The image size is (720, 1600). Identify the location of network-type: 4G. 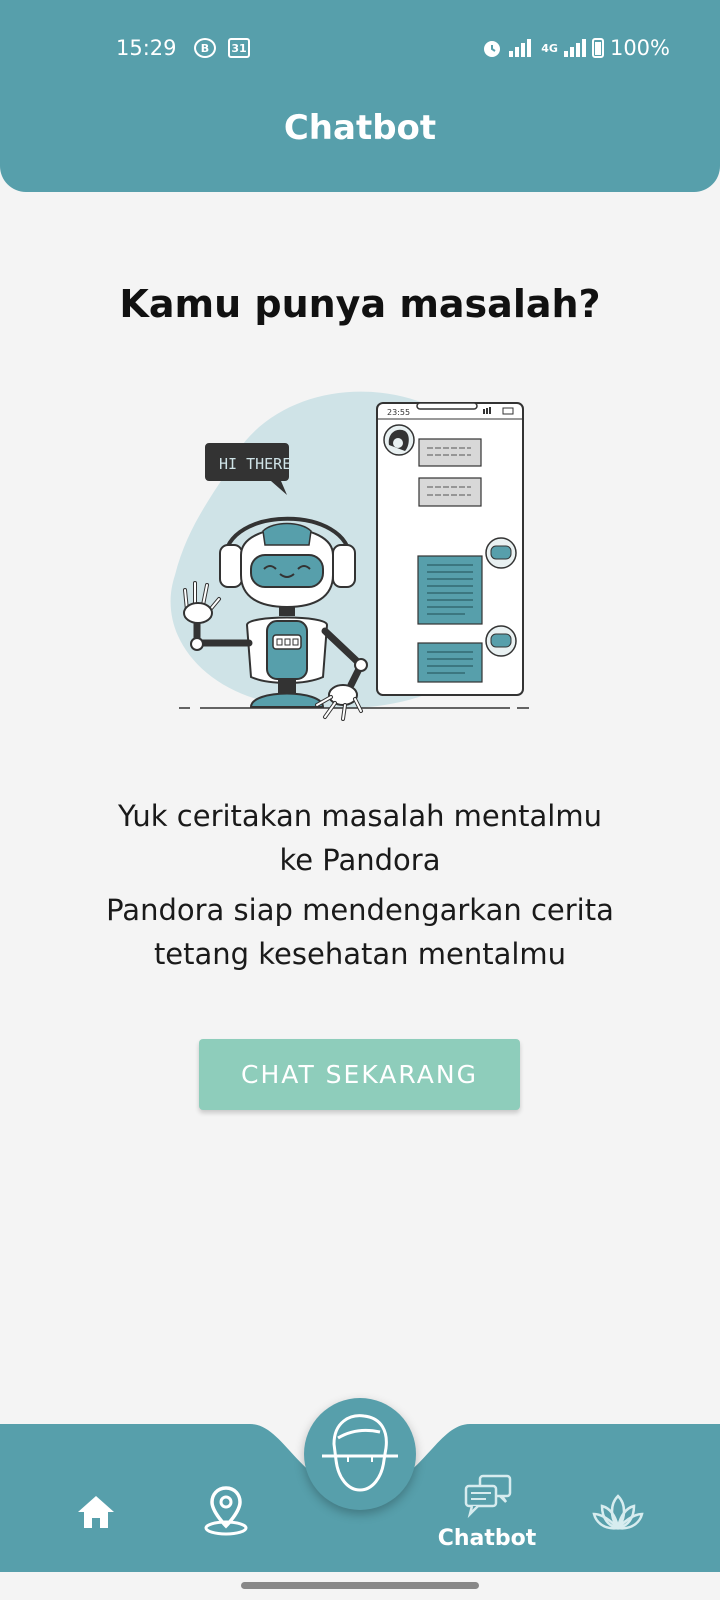
(549, 48).